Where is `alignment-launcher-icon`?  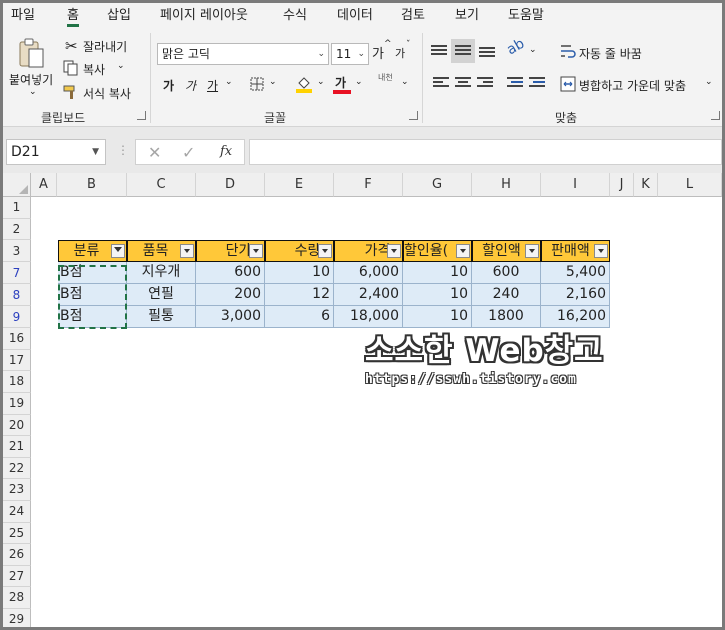 alignment-launcher-icon is located at coordinates (715, 115).